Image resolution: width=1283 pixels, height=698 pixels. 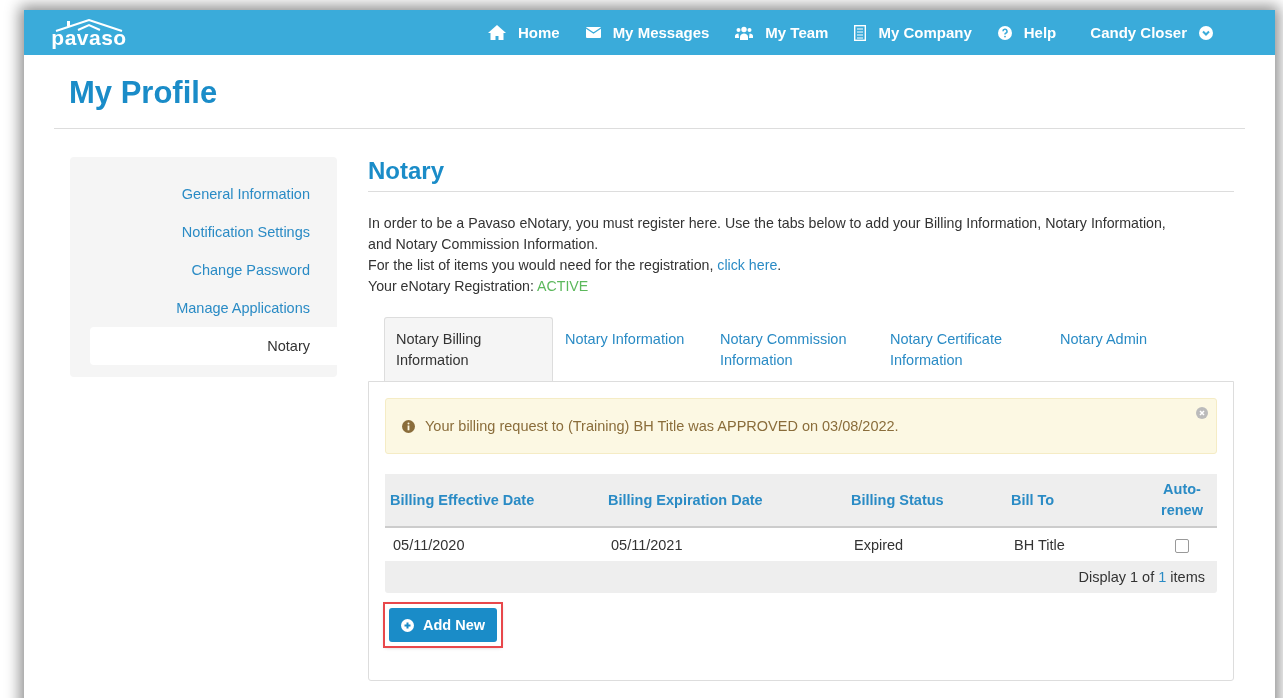 I want to click on nav-link: My Company, so click(x=913, y=32).